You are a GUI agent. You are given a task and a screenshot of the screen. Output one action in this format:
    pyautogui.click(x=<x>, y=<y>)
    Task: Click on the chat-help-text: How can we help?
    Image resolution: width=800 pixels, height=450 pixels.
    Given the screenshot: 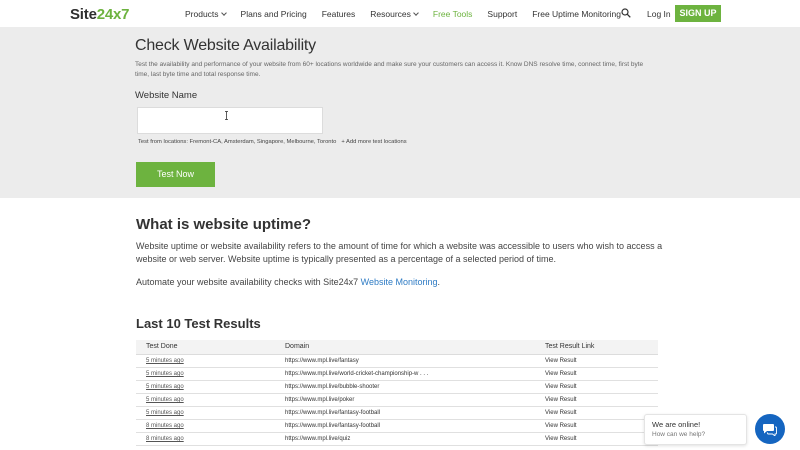 What is the action you would take?
    pyautogui.click(x=679, y=434)
    